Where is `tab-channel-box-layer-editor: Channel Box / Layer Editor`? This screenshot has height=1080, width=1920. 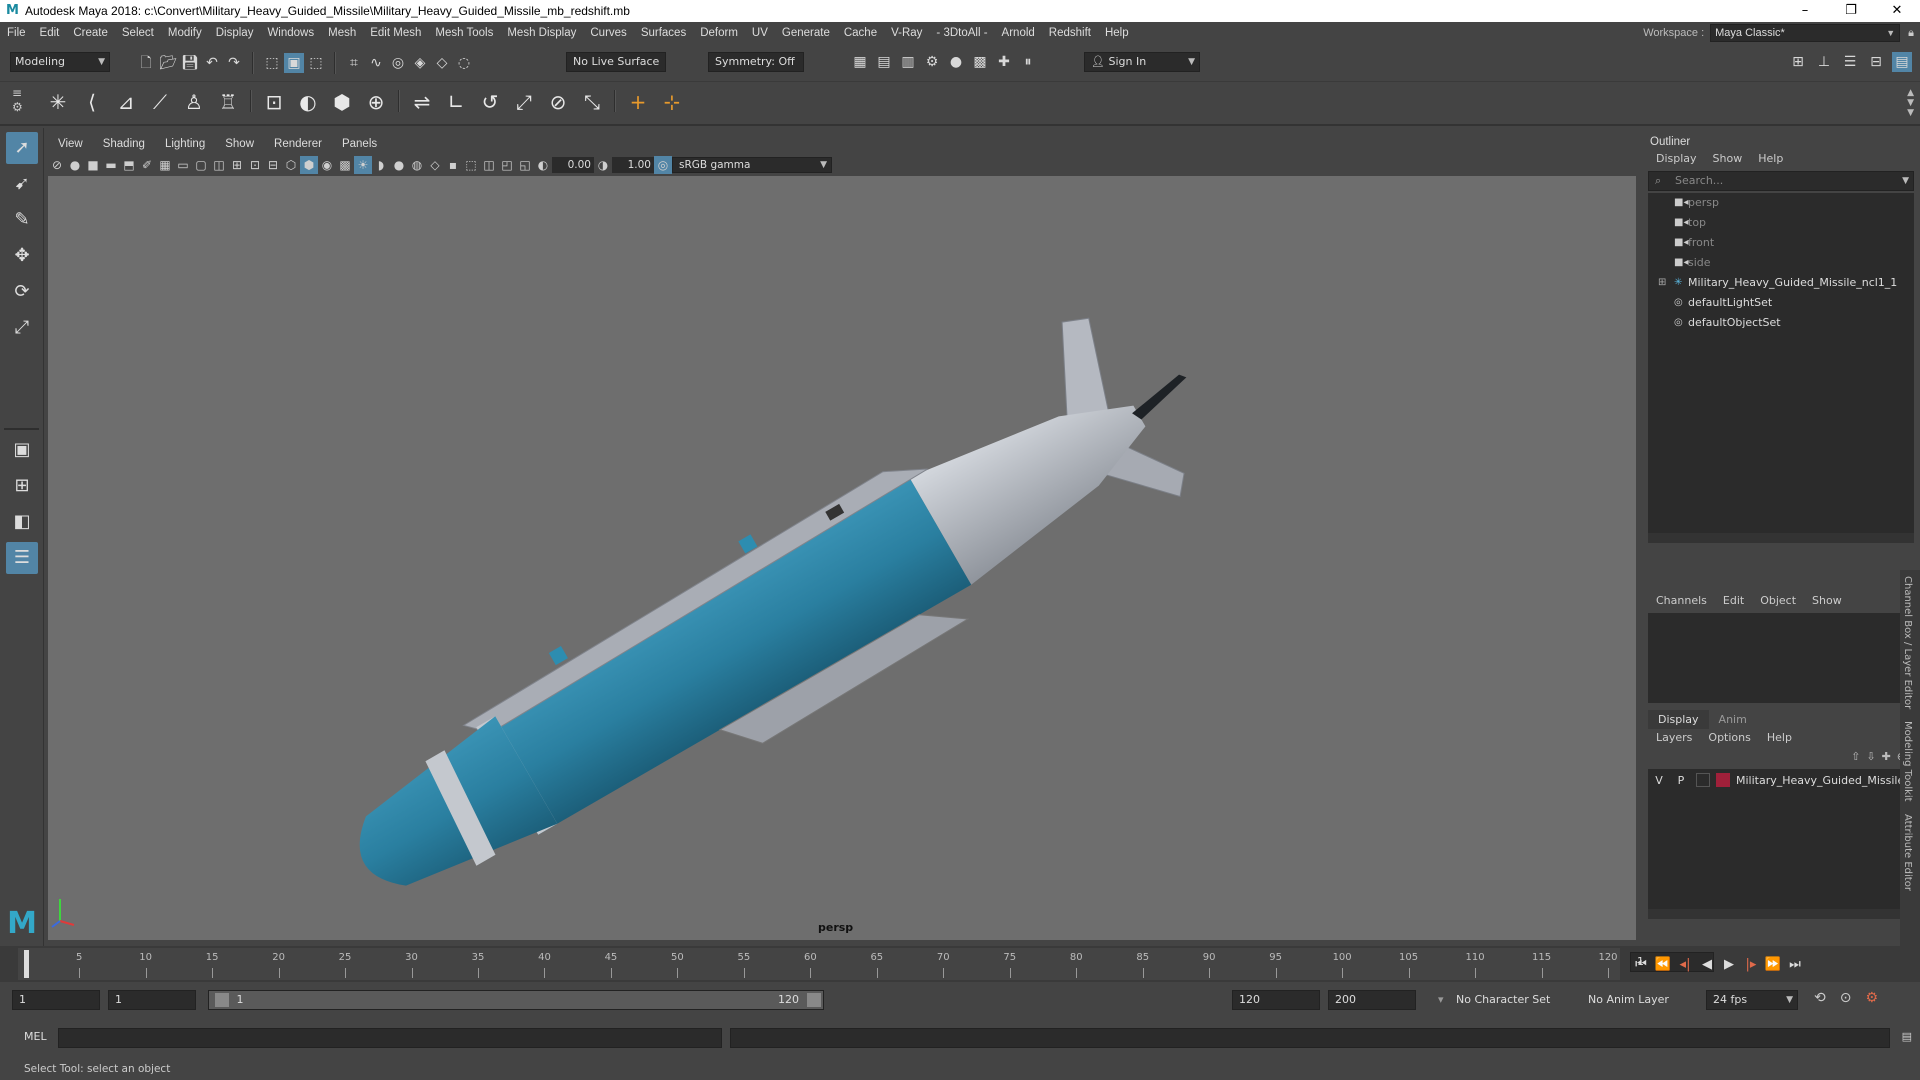 tab-channel-box-layer-editor: Channel Box / Layer Editor is located at coordinates (1907, 642).